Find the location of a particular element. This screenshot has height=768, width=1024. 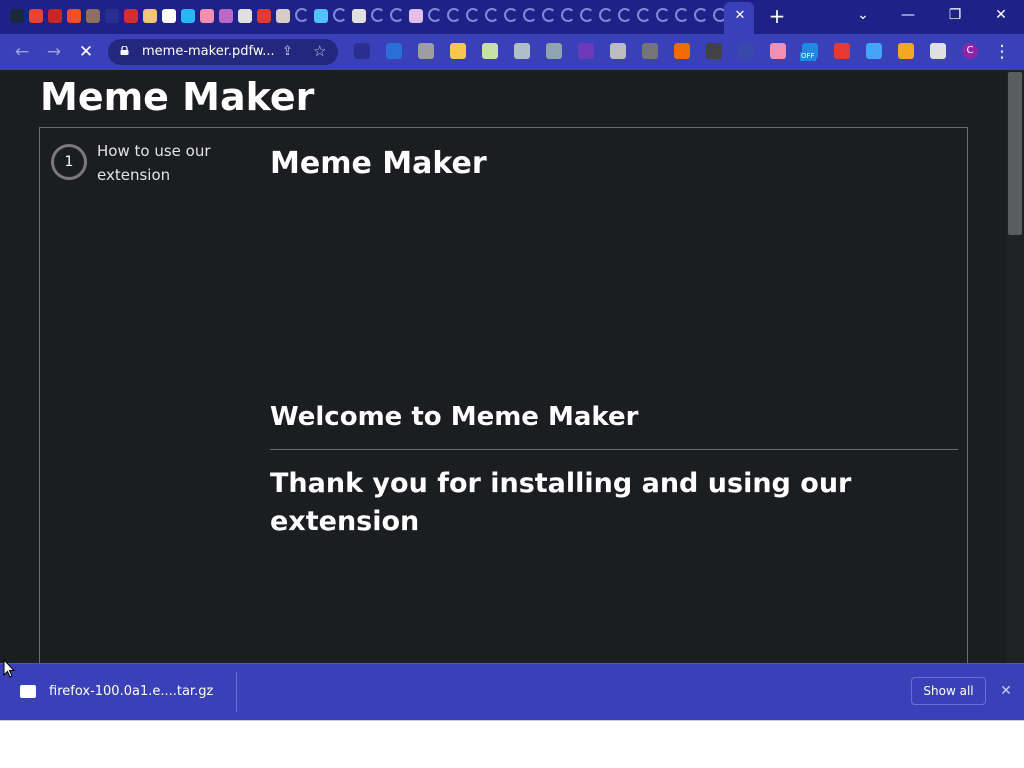

page-icon is located at coordinates (283, 16).